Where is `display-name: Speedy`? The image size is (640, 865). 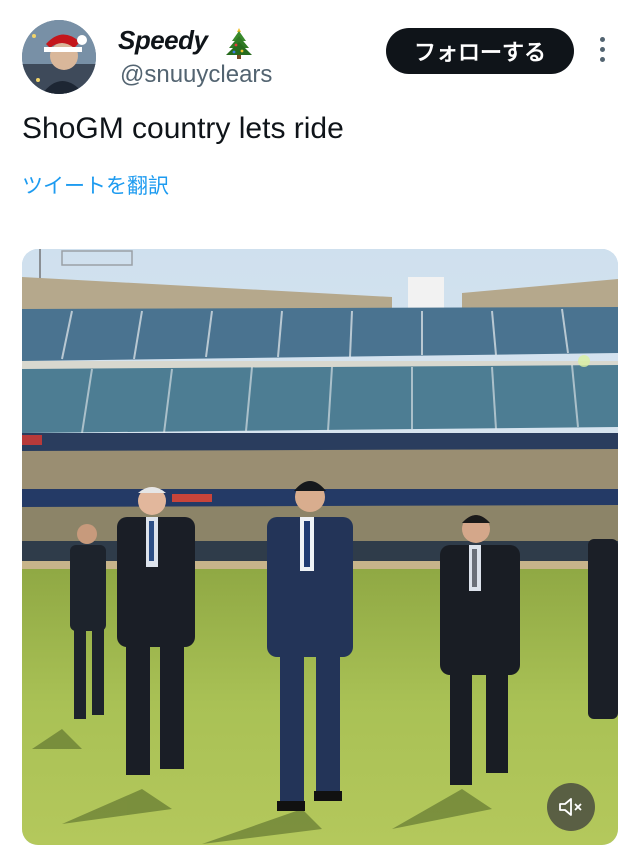
display-name: Speedy is located at coordinates (163, 40).